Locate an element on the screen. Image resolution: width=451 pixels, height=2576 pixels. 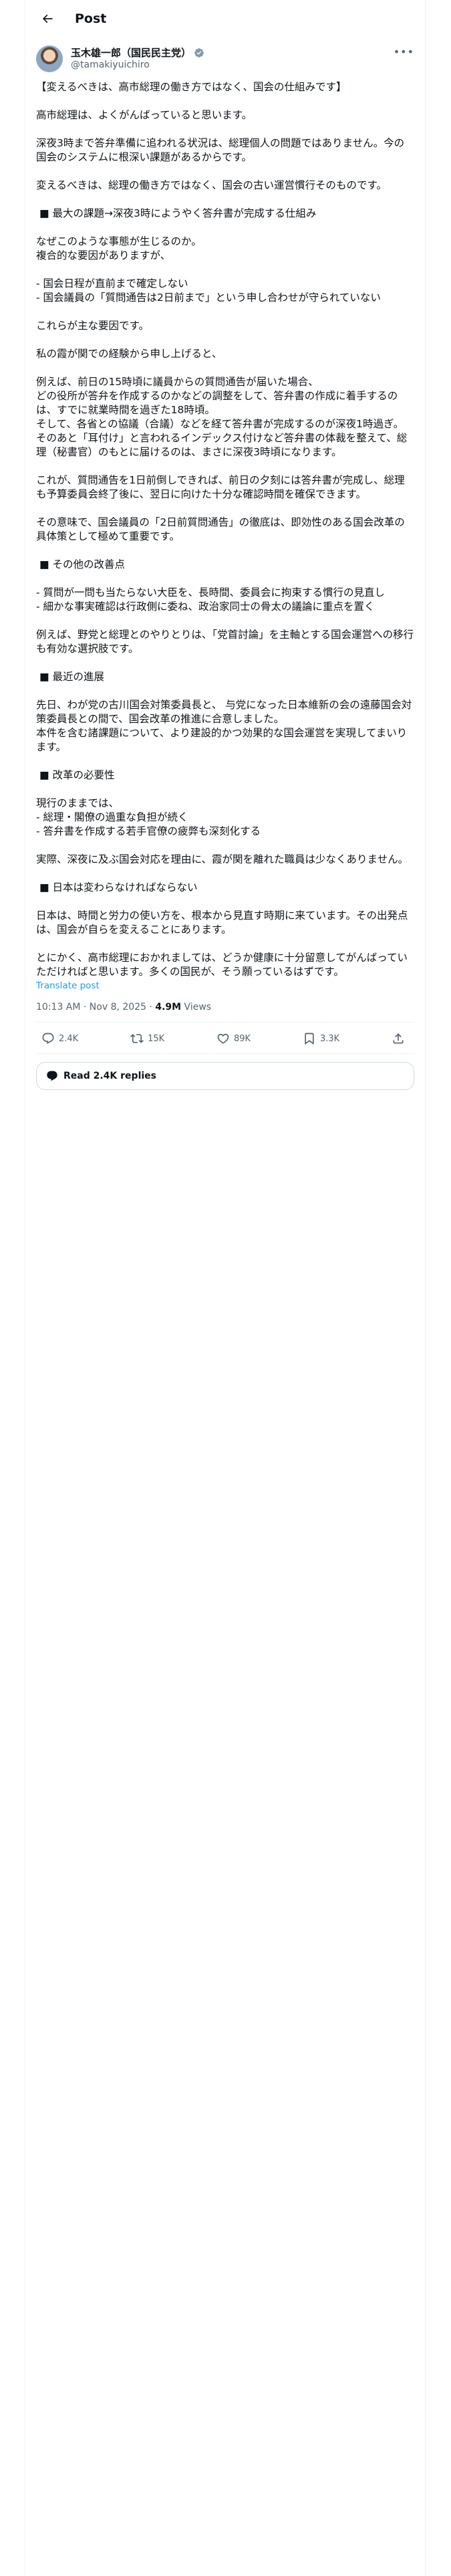
reply-count: 2.4K is located at coordinates (69, 1038).